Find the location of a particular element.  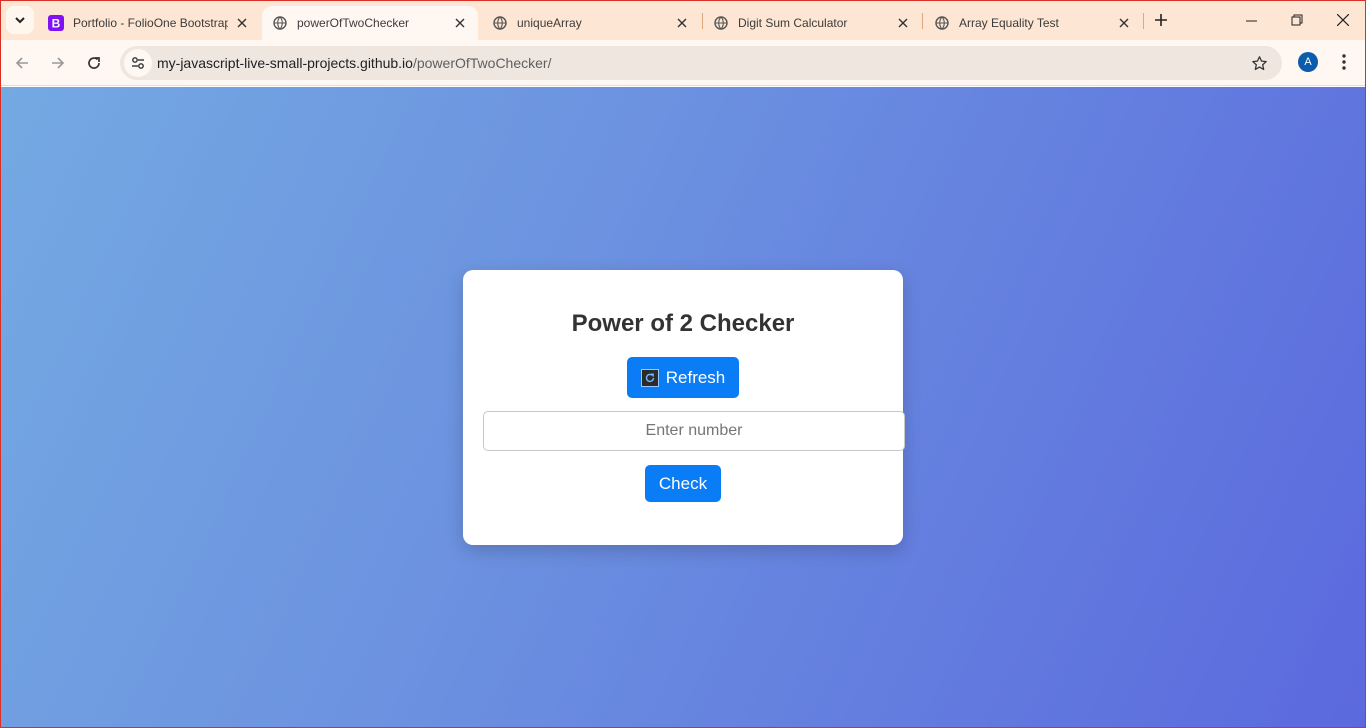

tab-power-of-two-checker: powerOfTwoChecker is located at coordinates (370, 23).